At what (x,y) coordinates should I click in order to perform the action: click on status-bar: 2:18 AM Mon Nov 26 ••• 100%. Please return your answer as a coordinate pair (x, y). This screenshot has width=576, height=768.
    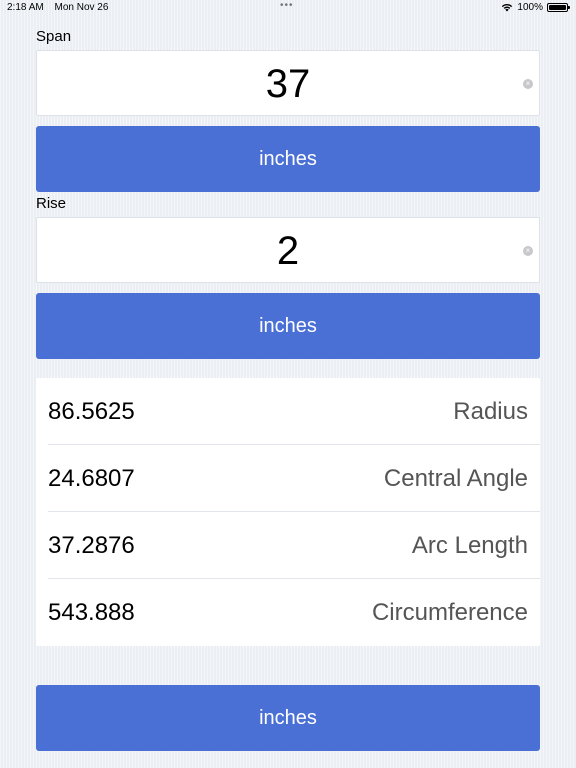
    Looking at the image, I should click on (288, 8).